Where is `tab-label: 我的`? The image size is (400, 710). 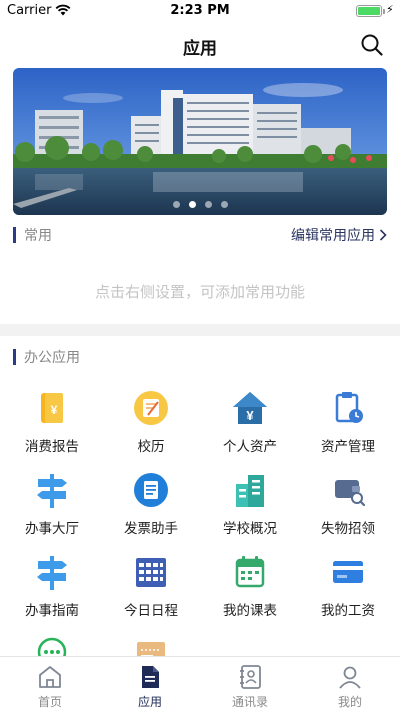 tab-label: 我的 is located at coordinates (349, 702).